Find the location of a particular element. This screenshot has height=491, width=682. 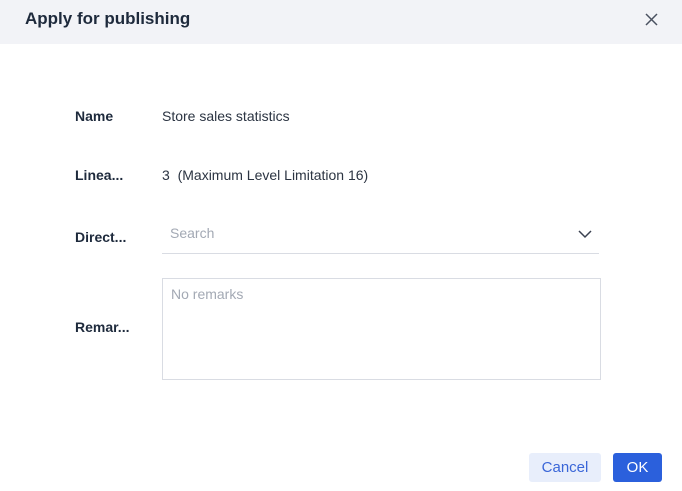

dialog-header: Apply for publishing is located at coordinates (341, 22).